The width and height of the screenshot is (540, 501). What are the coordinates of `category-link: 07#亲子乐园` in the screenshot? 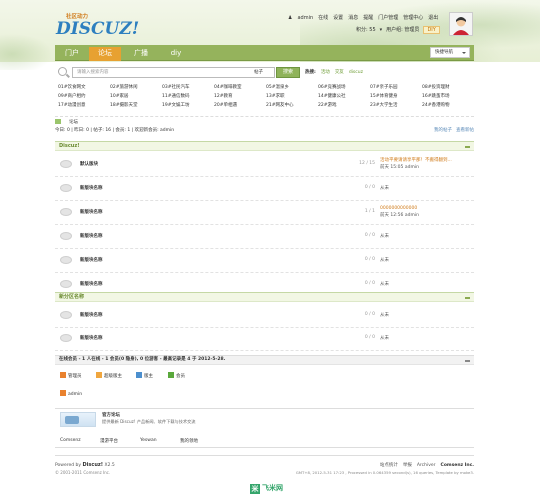 It's located at (384, 87).